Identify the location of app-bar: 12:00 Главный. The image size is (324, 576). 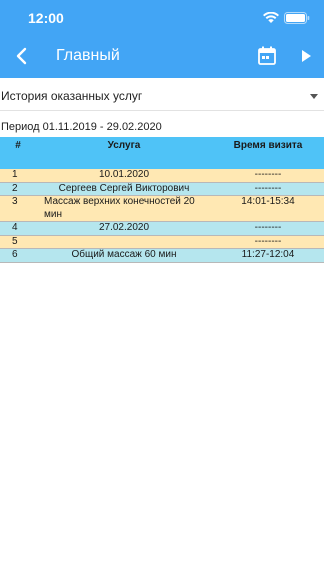
(162, 39).